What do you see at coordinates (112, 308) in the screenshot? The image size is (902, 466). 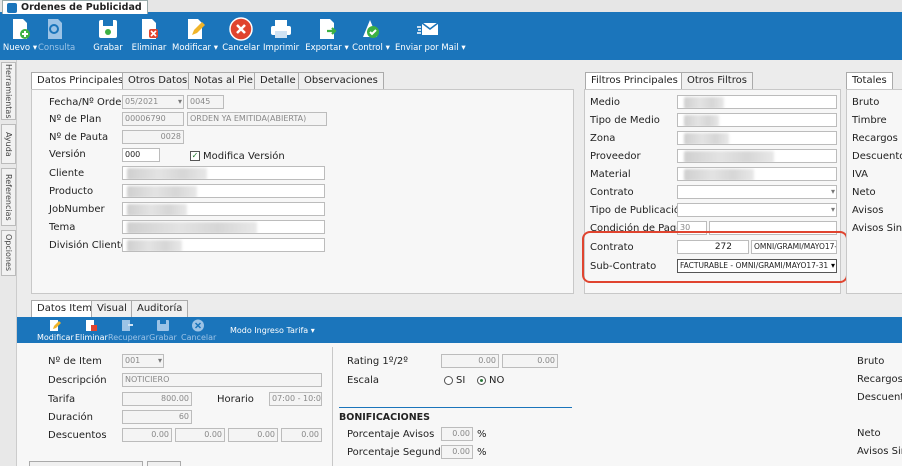 I see `tab-visual: Visual` at bounding box center [112, 308].